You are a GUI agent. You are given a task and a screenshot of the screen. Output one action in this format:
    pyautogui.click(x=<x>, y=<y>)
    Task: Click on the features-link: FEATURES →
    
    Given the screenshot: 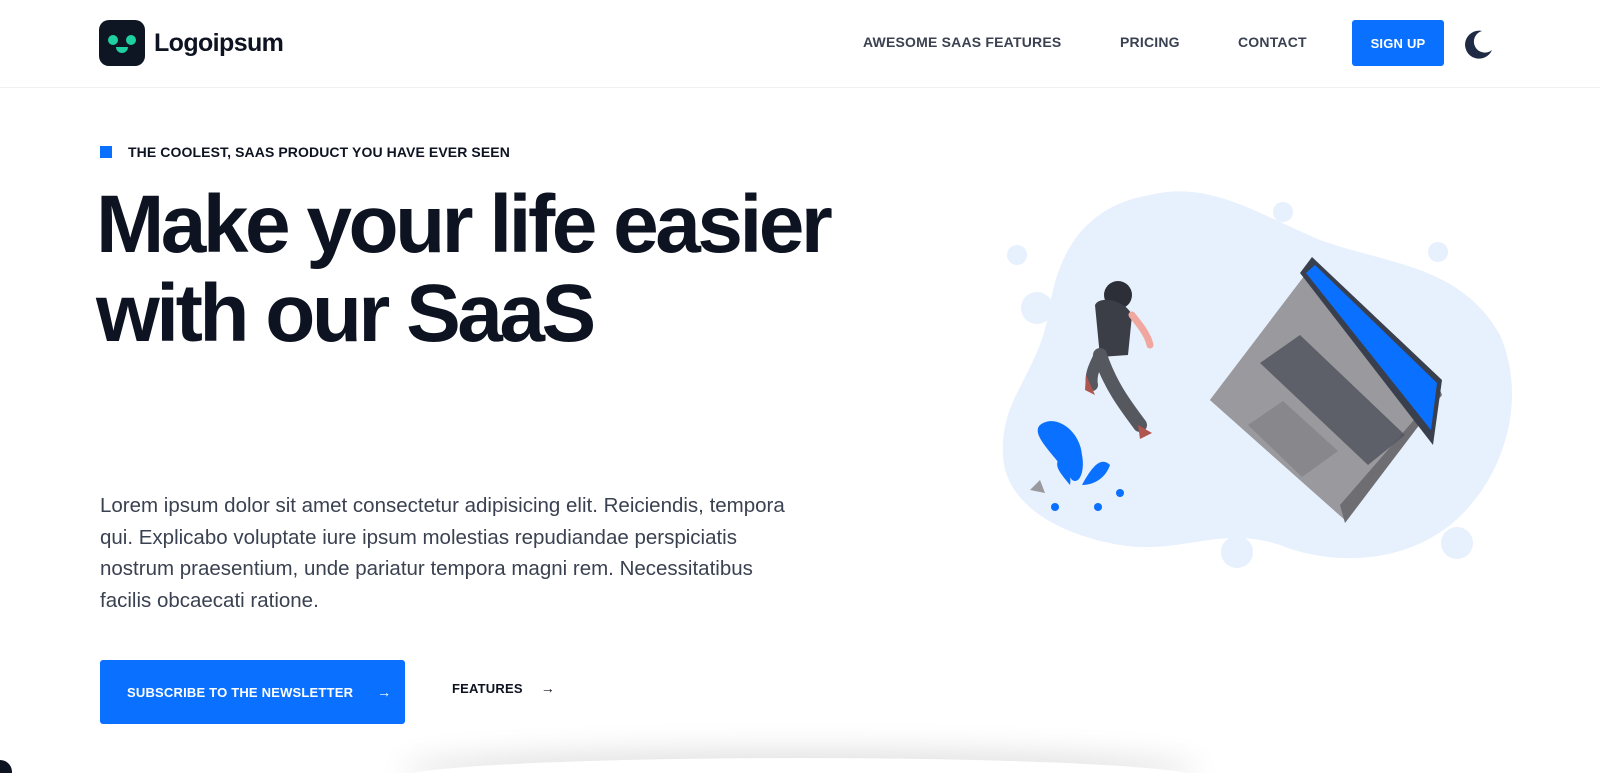 What is the action you would take?
    pyautogui.click(x=503, y=688)
    